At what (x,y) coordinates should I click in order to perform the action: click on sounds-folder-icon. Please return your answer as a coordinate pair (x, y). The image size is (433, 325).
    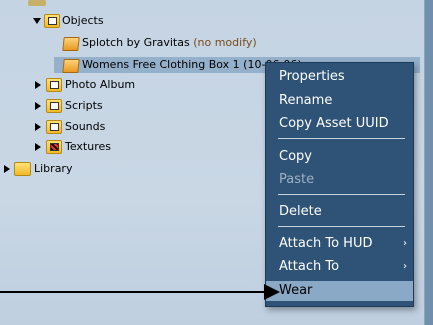
    Looking at the image, I should click on (54, 127).